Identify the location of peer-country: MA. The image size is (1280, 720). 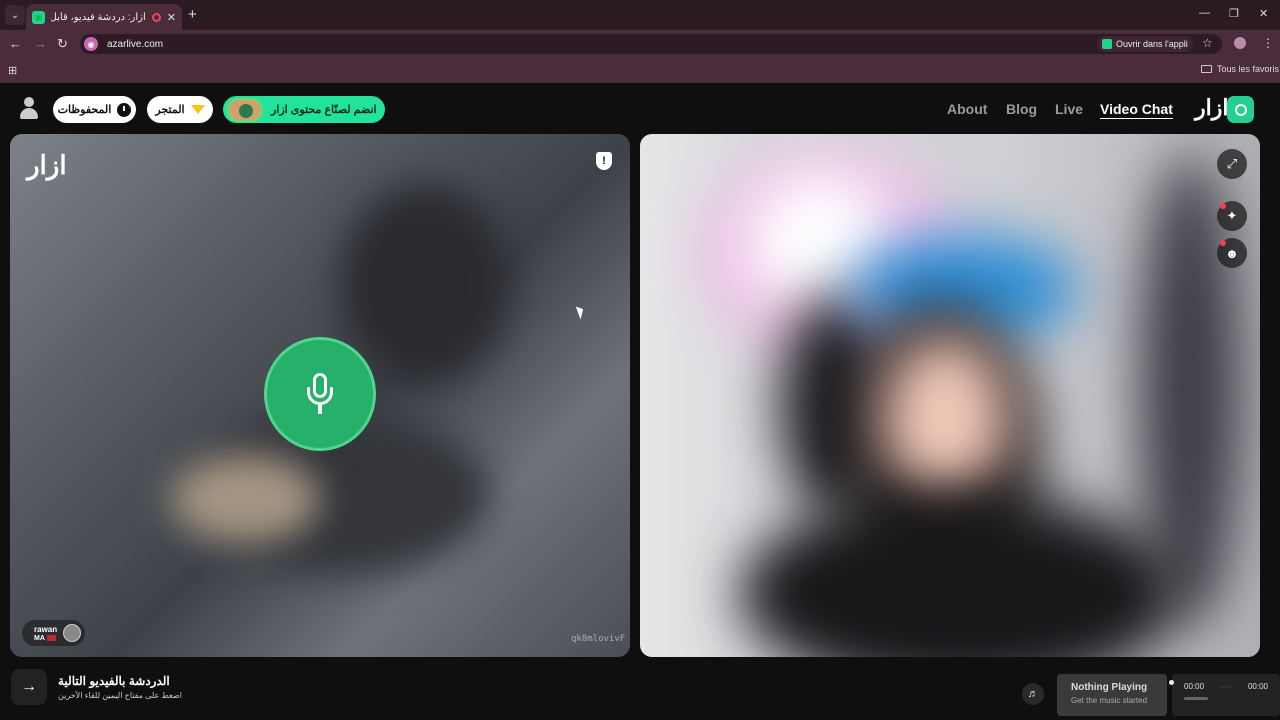
(45, 638).